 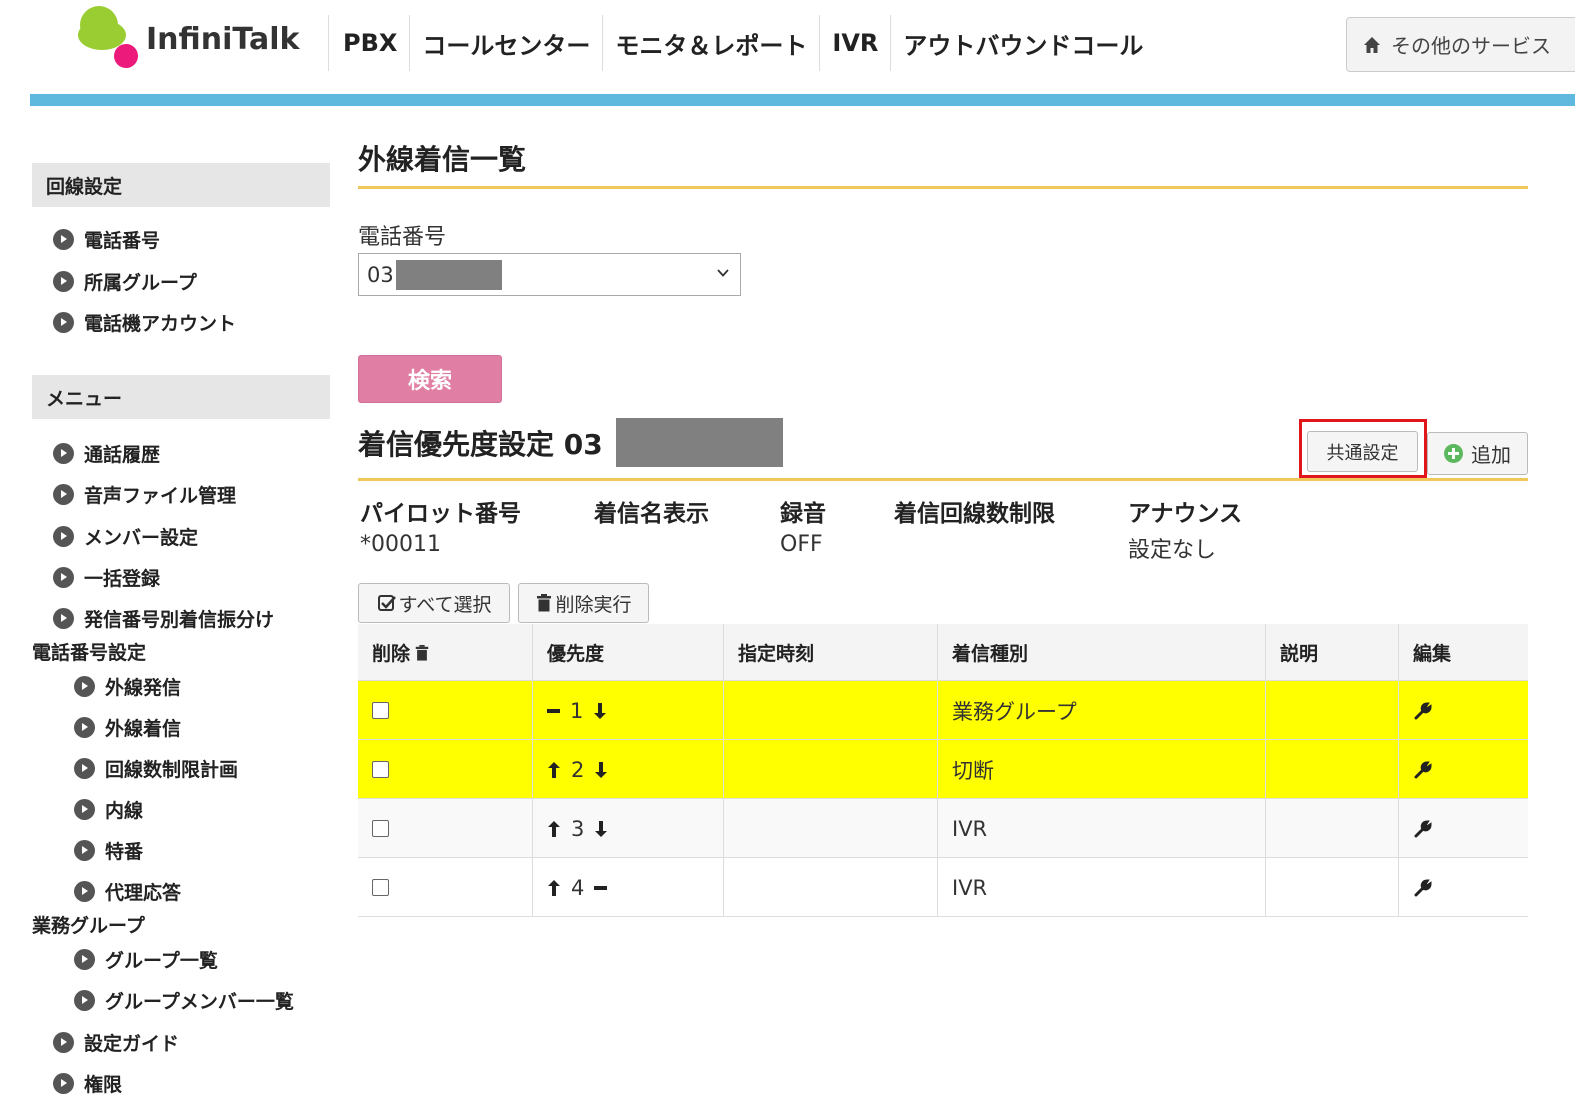 What do you see at coordinates (89, 653) in the screenshot?
I see `sidebar-subheading-phone-settings: 電話番号設定` at bounding box center [89, 653].